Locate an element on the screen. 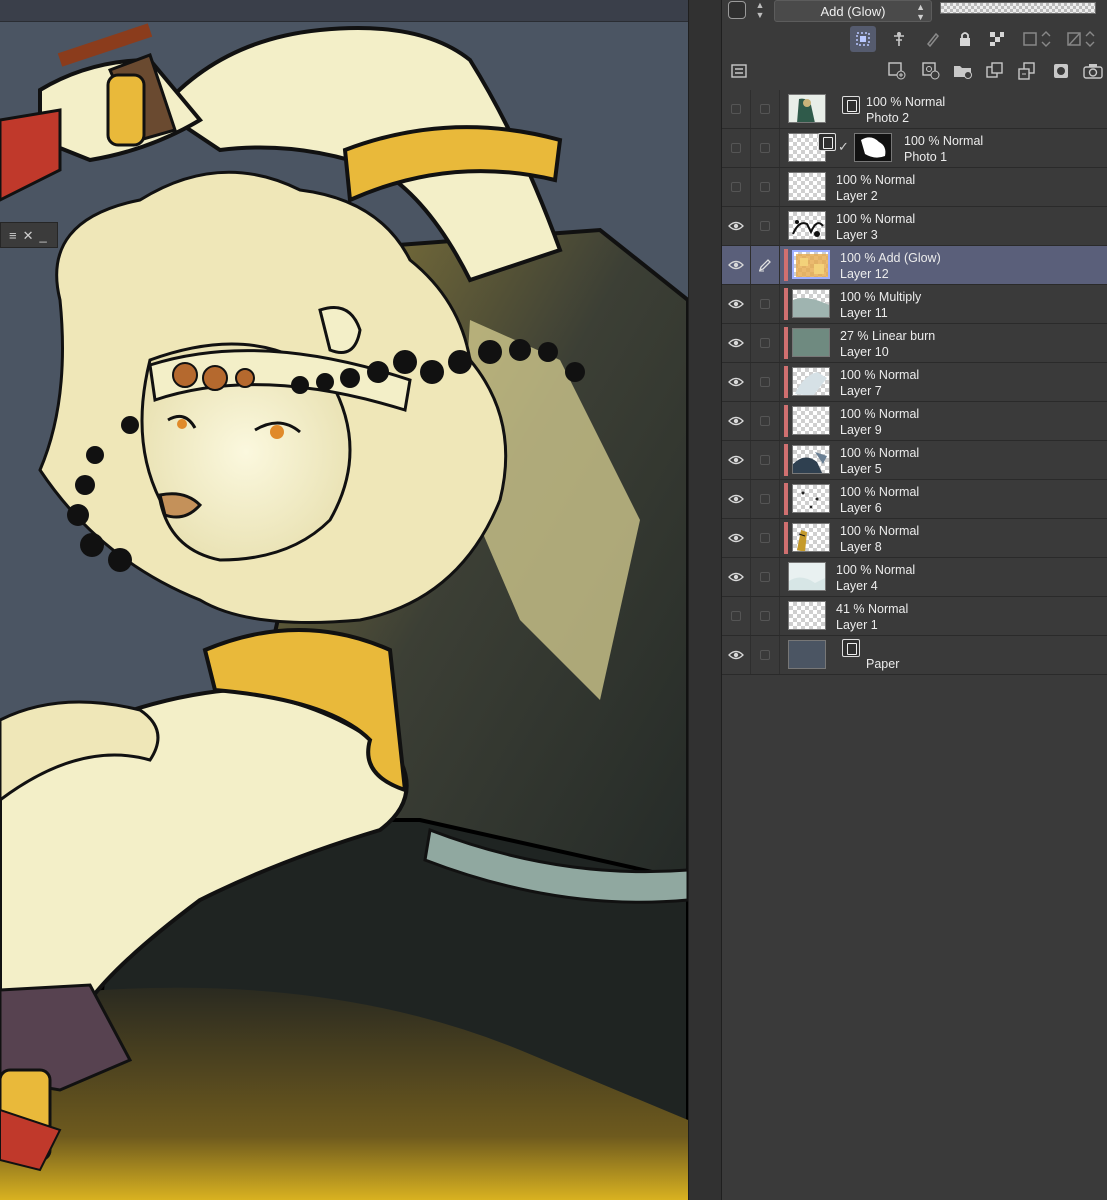 The image size is (1107, 1200). layer-row: 41 % Normal Layer 1 is located at coordinates (914, 616).